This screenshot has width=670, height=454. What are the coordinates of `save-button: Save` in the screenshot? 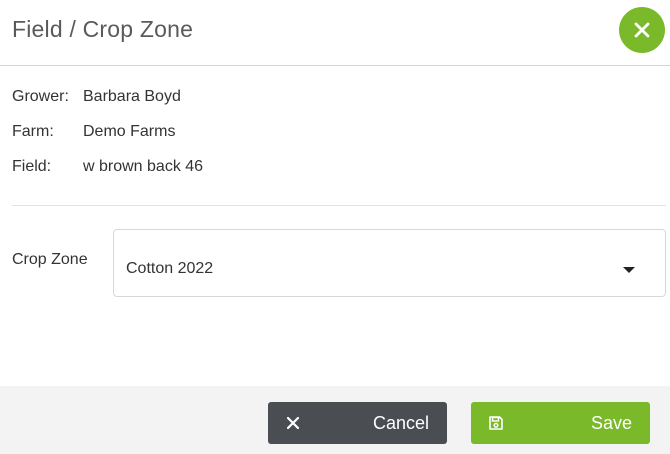 It's located at (560, 423).